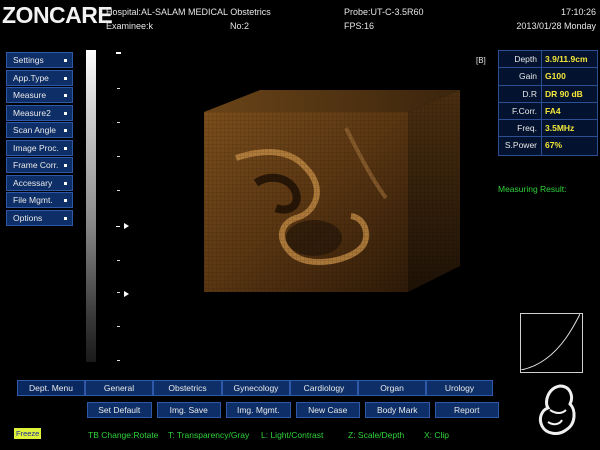  Describe the element at coordinates (28, 217) in the screenshot. I see `menu-item-label: Options` at that location.